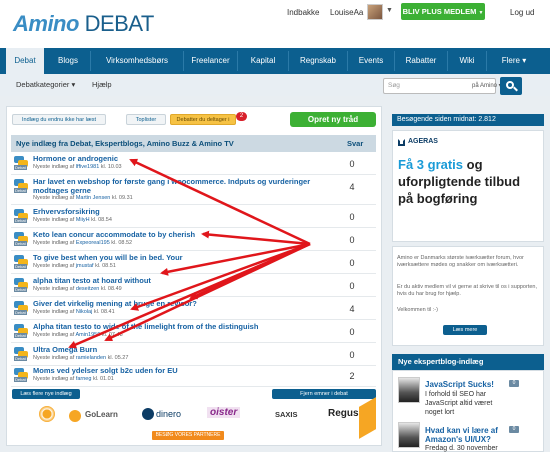  Describe the element at coordinates (443, 11) in the screenshot. I see `plus-member-button: BLIV PLUS MEDLEM ▼` at that location.